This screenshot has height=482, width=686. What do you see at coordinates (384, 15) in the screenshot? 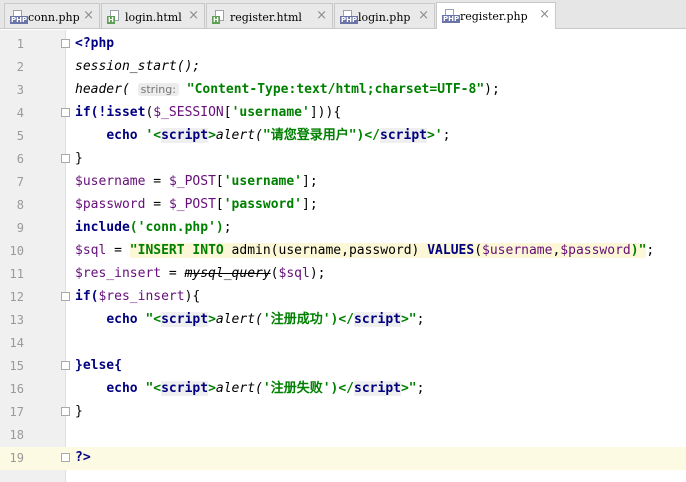
I see `tab-login-php: PHP login.php ×` at bounding box center [384, 15].